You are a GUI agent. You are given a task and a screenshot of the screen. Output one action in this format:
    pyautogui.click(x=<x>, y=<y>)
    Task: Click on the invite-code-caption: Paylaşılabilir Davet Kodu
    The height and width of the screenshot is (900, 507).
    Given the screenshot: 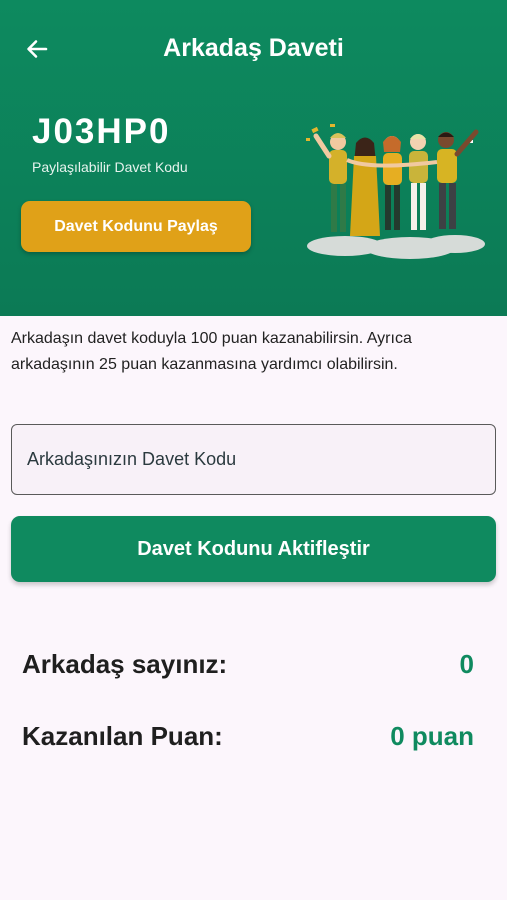 What is the action you would take?
    pyautogui.click(x=110, y=167)
    